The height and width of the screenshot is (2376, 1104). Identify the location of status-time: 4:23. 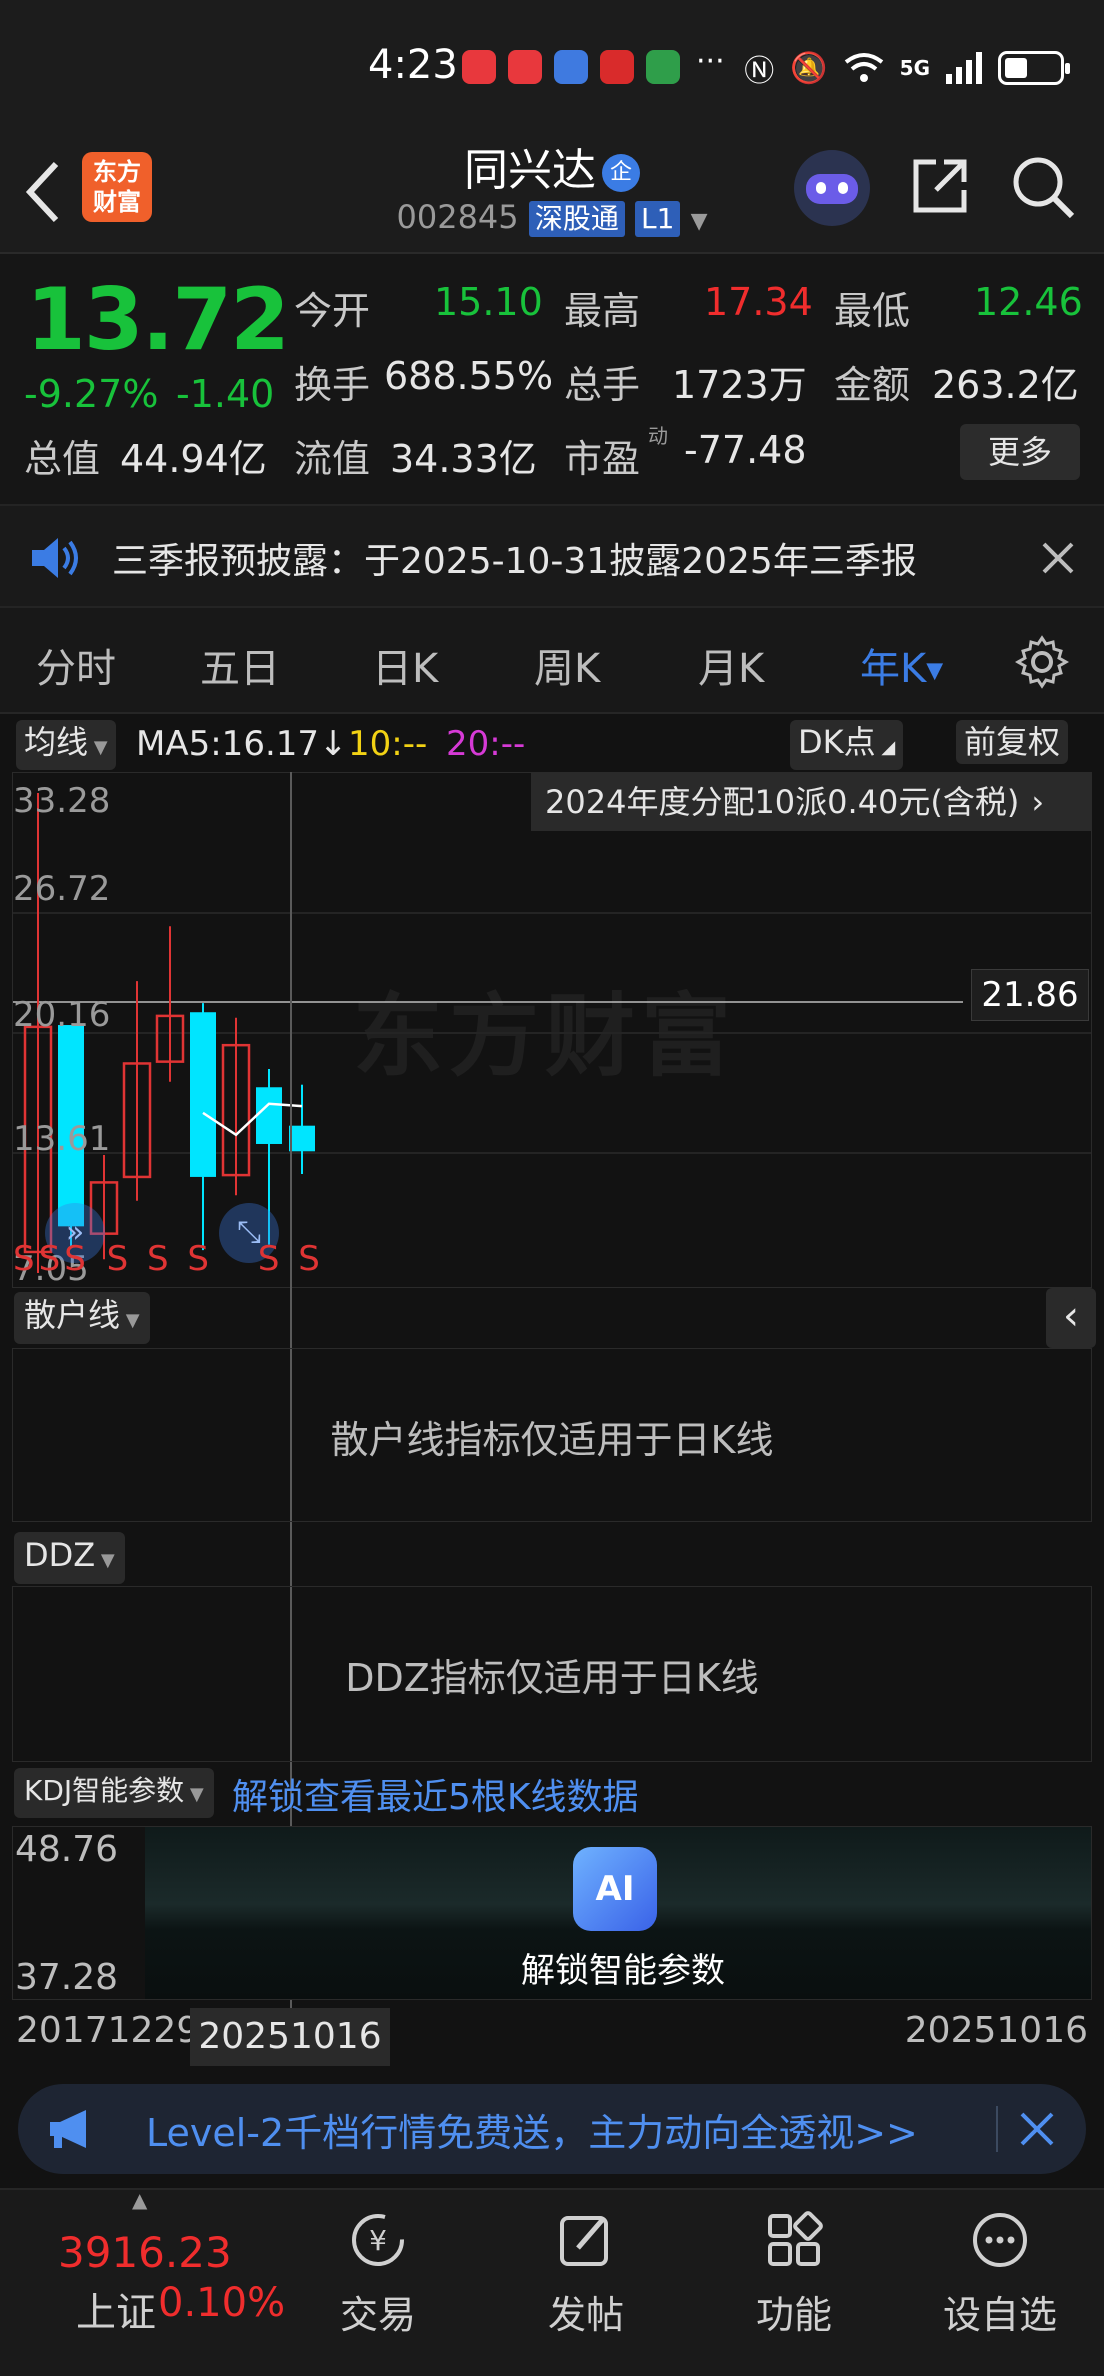
(413, 65).